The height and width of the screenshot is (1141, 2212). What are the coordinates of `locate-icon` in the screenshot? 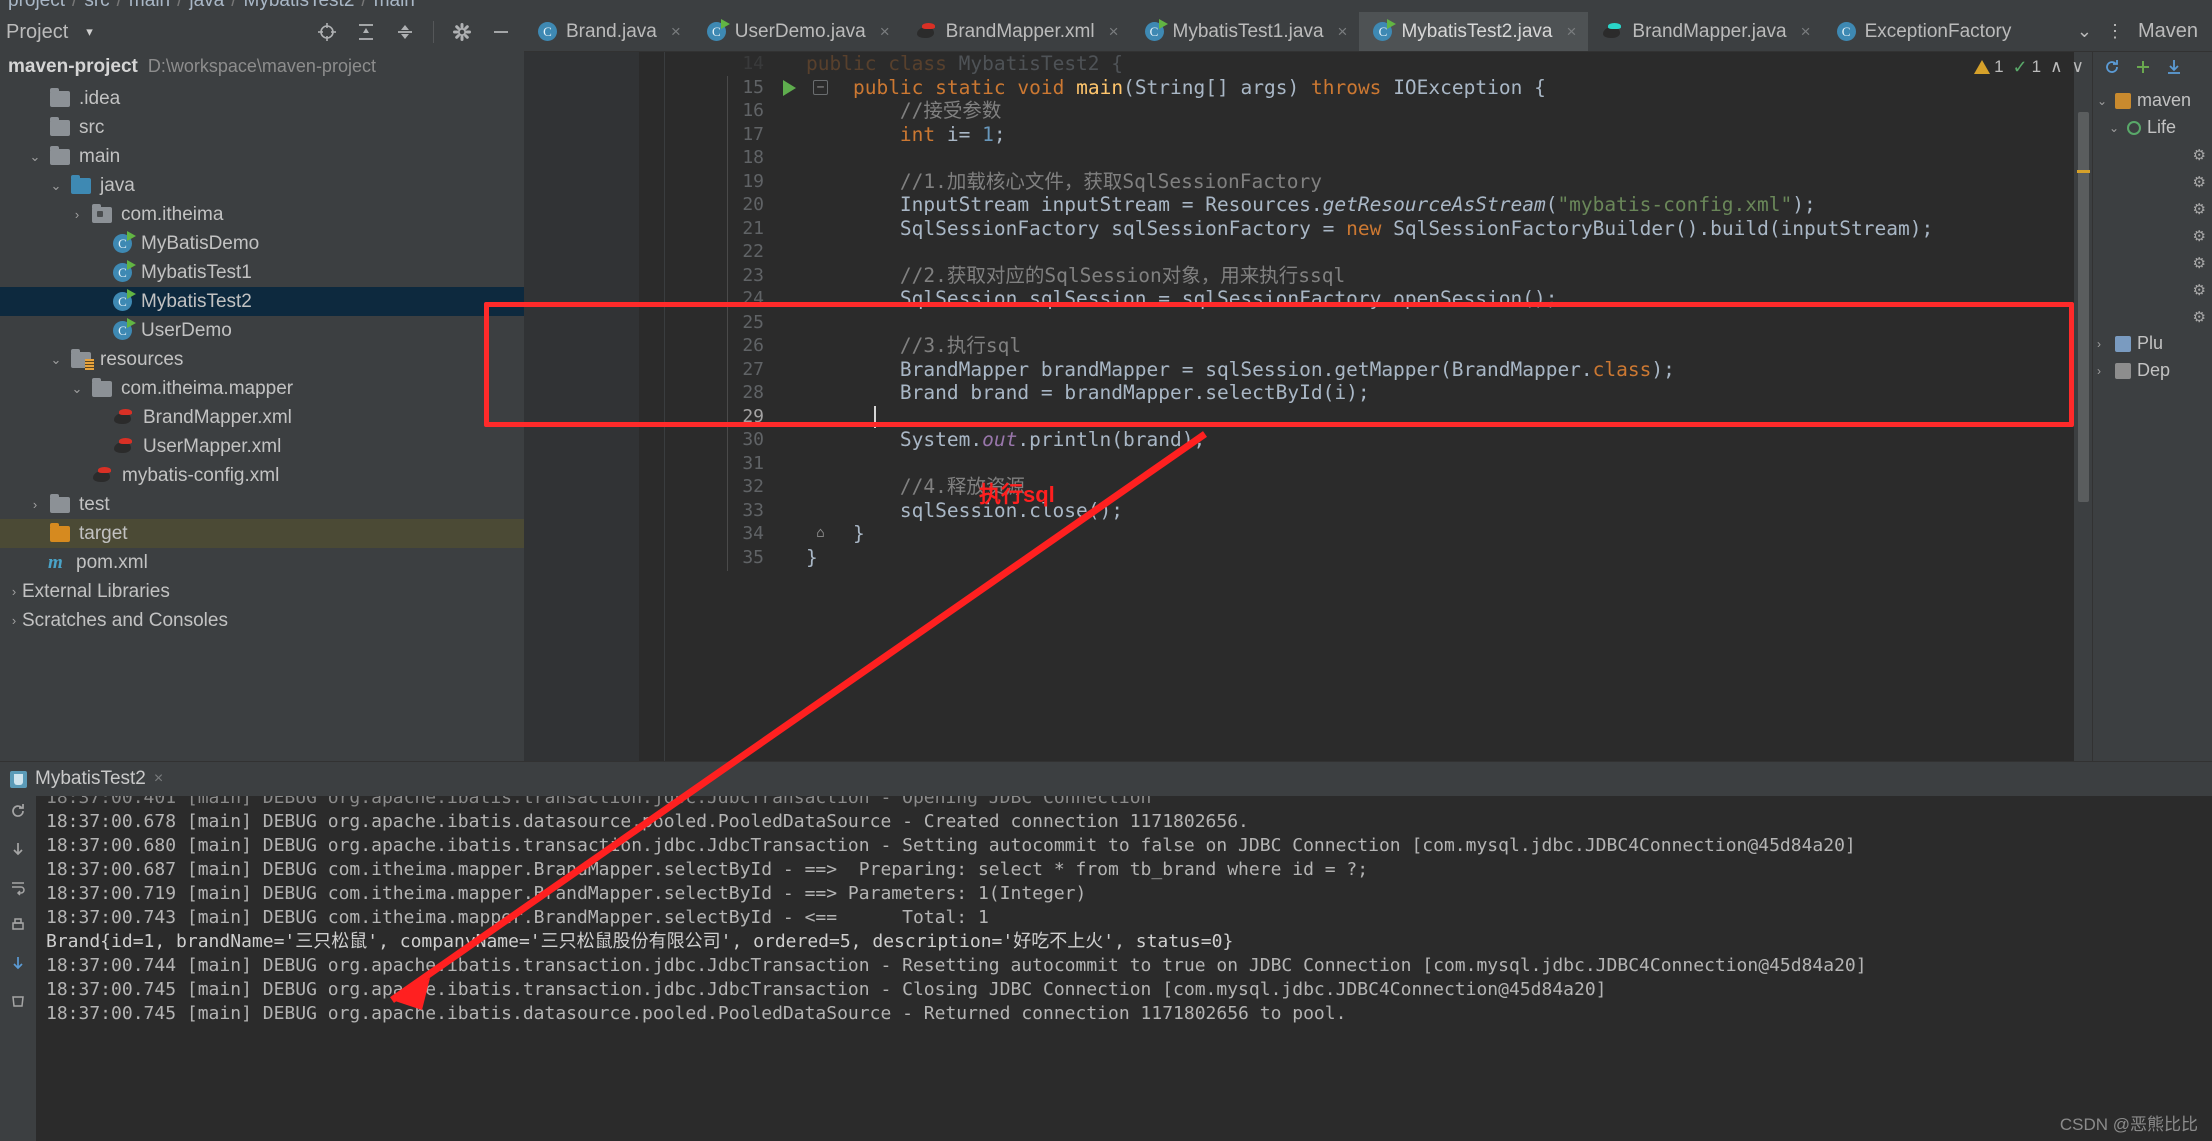 It's located at (327, 32).